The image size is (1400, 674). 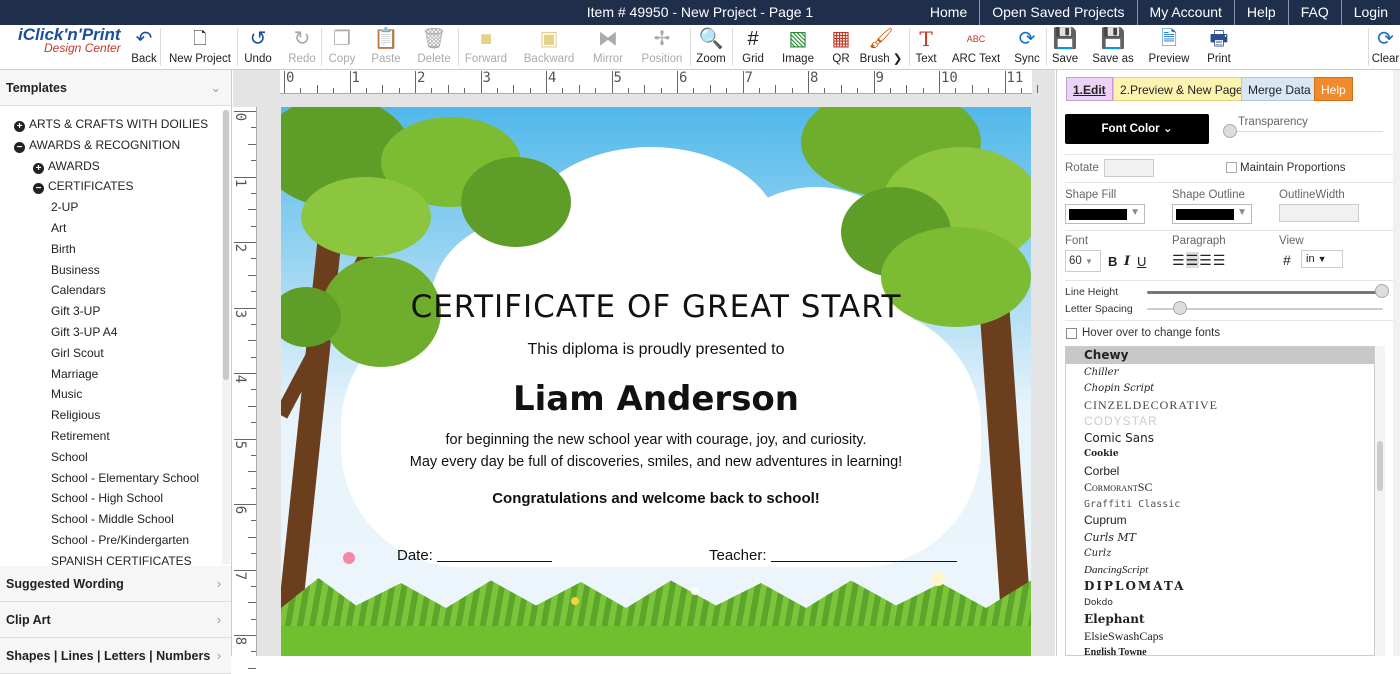 I want to click on preview-button: 🗎 Preview, so click(x=1169, y=47).